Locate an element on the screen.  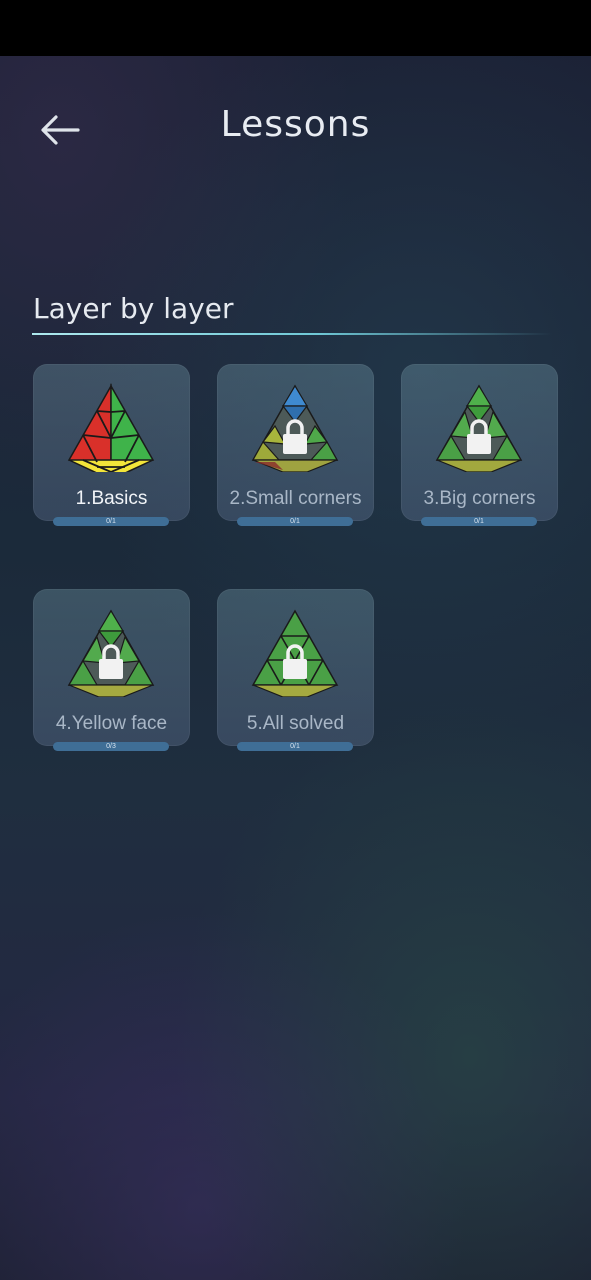
progress-text: 0/3 is located at coordinates (111, 746).